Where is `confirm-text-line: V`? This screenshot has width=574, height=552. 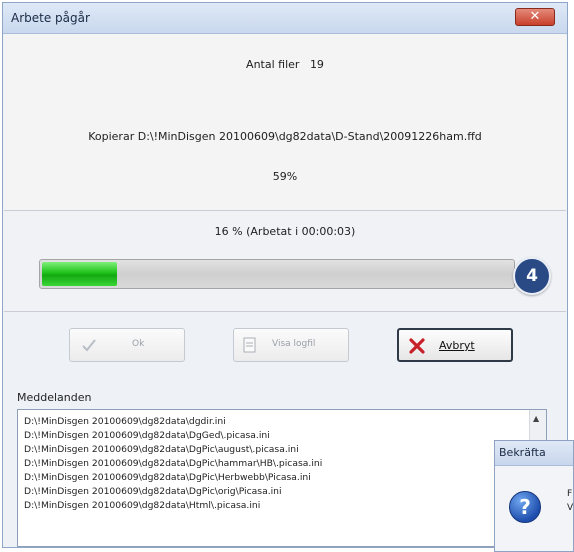 confirm-text-line: V is located at coordinates (570, 508).